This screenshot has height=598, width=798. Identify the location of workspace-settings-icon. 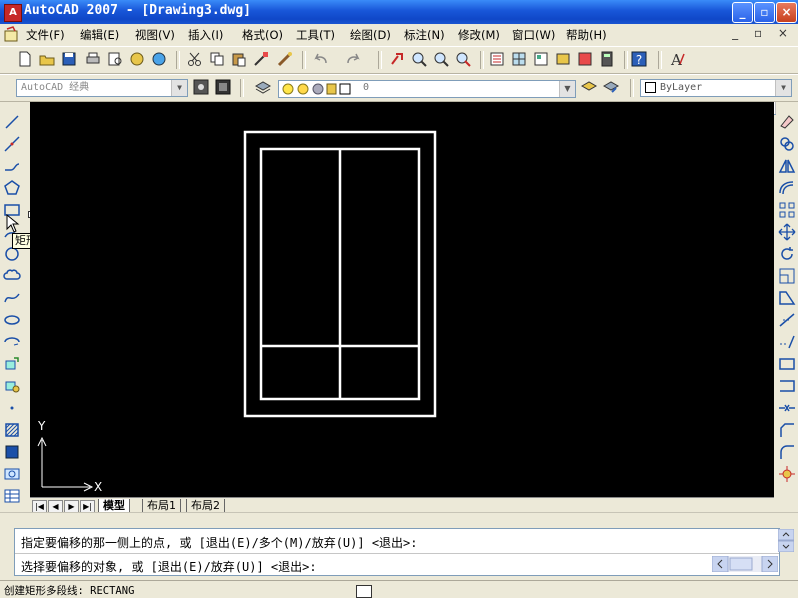
(201, 87).